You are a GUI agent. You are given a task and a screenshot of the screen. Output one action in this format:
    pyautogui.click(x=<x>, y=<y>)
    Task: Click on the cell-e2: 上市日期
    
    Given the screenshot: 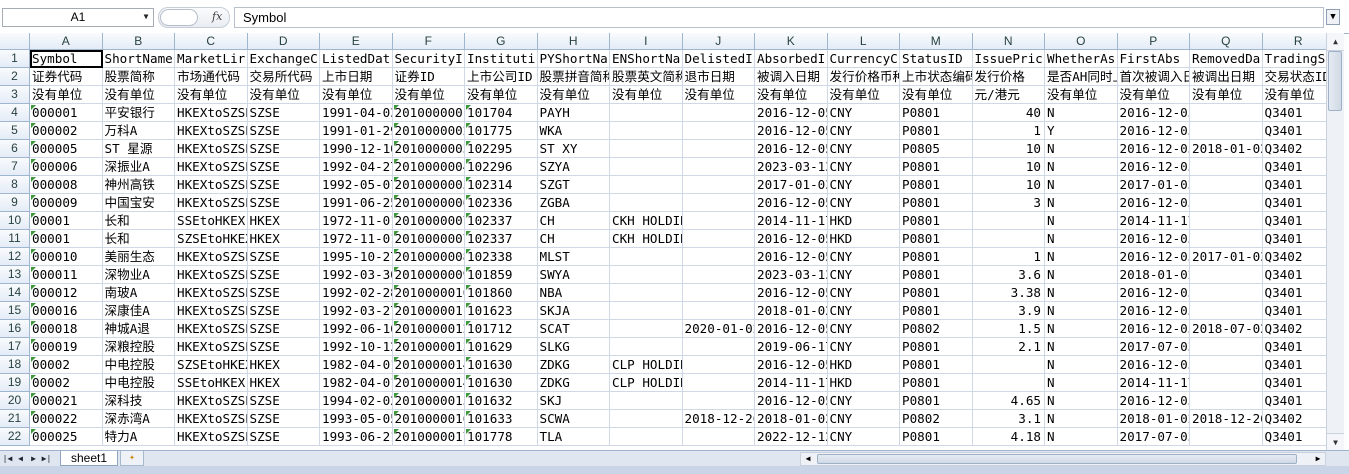 What is the action you would take?
    pyautogui.click(x=356, y=77)
    